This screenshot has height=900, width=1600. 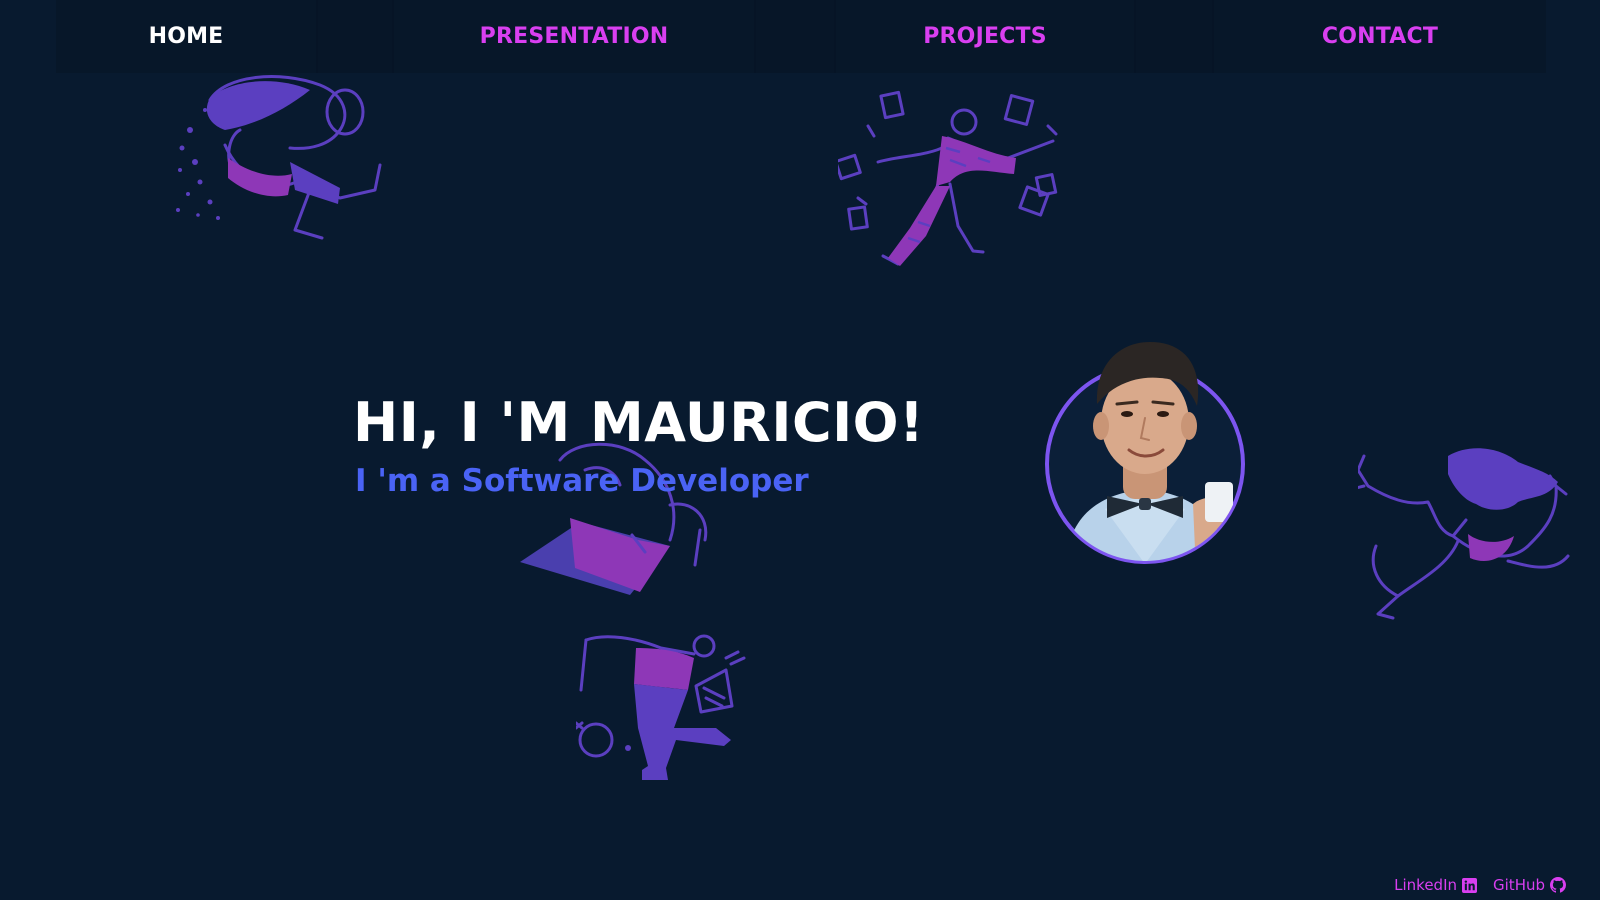 I want to click on nav-link-projects: PROJECTS, so click(x=985, y=36).